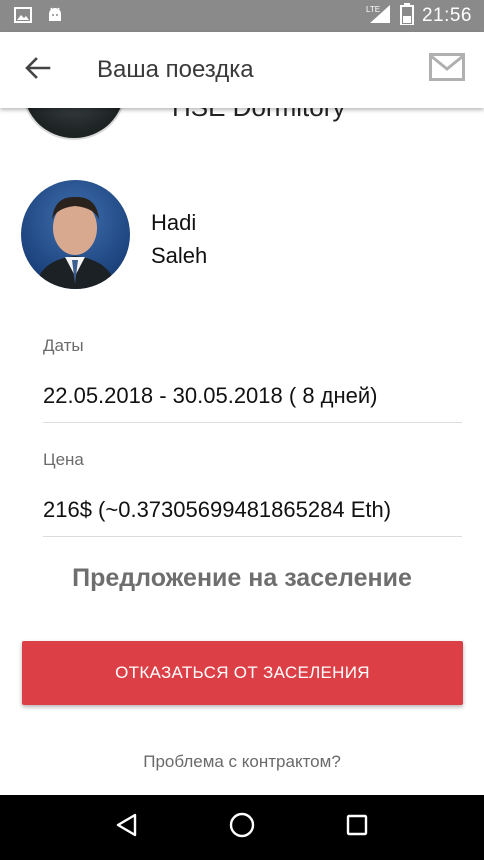 This screenshot has height=860, width=484. I want to click on app-bar: Ваша поездка, so click(242, 70).